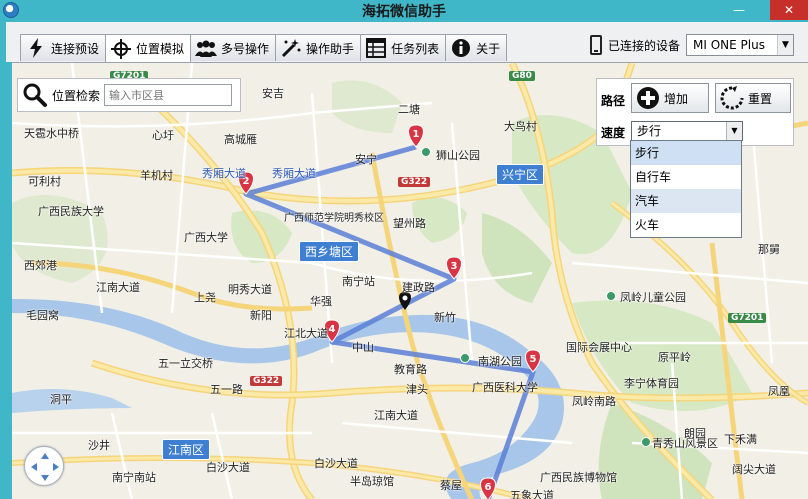 This screenshot has width=808, height=499. I want to click on minimize-button: —, so click(739, 10).